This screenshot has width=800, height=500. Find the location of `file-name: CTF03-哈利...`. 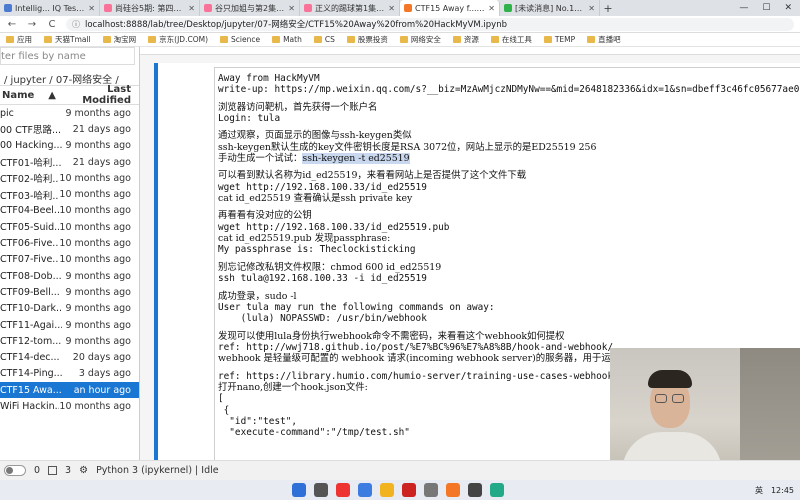

file-name: CTF03-哈利... is located at coordinates (30, 196).